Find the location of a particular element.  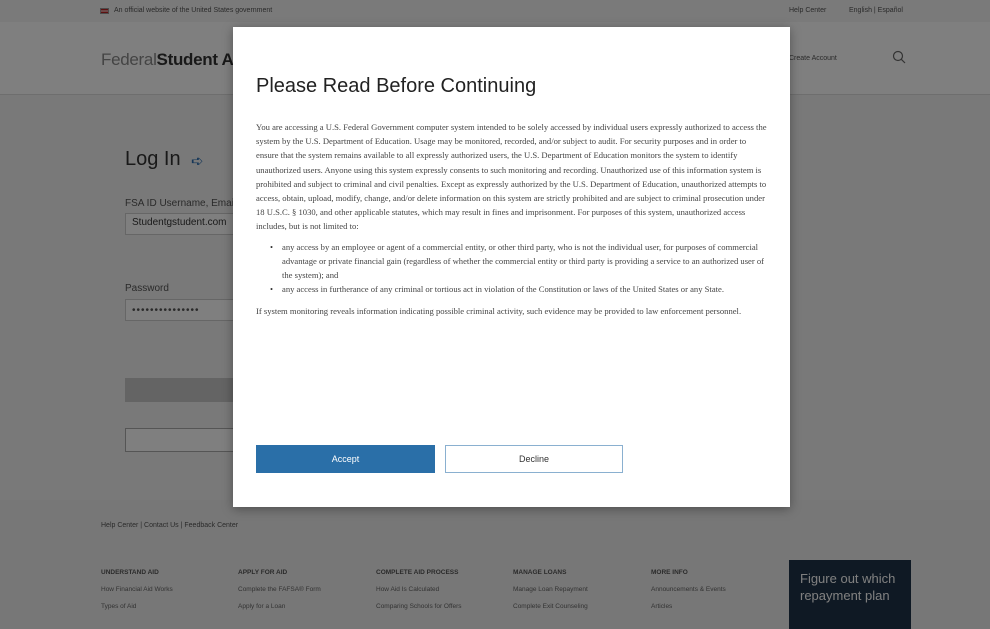

decline-button: Decline is located at coordinates (534, 459).